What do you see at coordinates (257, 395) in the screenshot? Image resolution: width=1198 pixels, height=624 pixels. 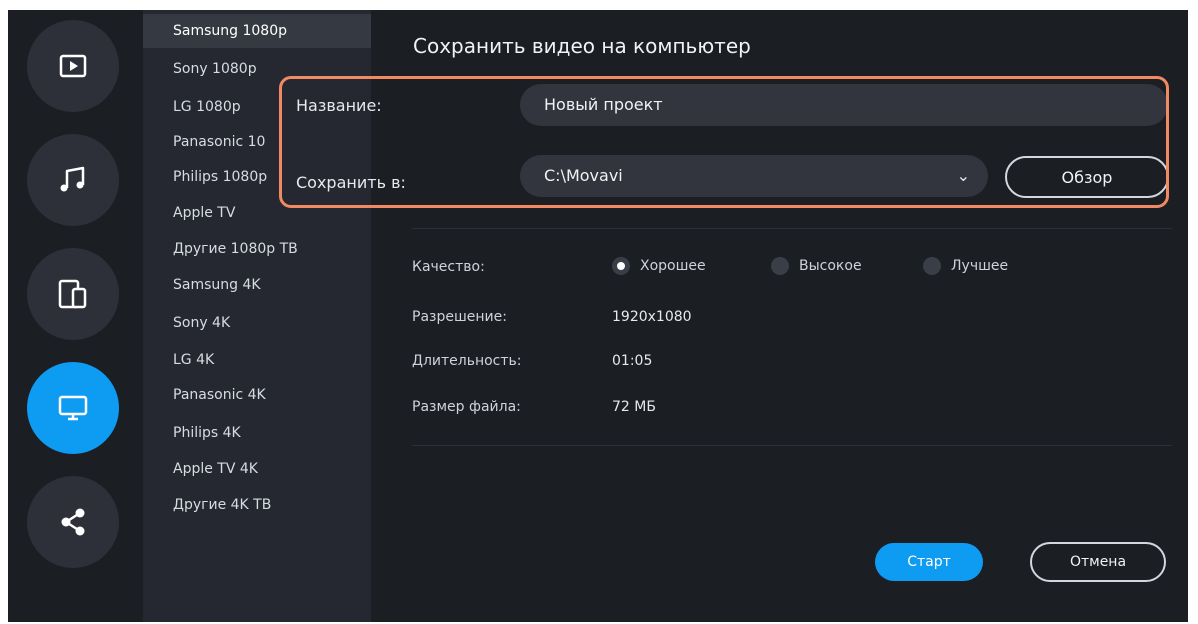 I see `preset-item: Panasonic 4K` at bounding box center [257, 395].